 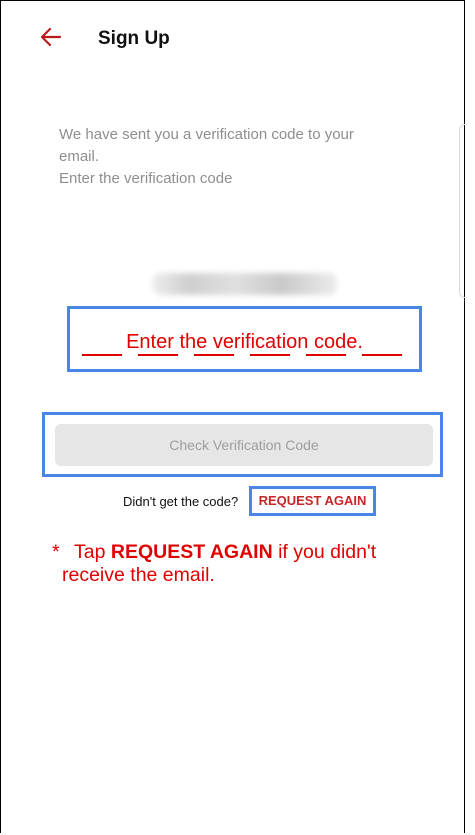 I want to click on arrow-left-icon, so click(x=53, y=39).